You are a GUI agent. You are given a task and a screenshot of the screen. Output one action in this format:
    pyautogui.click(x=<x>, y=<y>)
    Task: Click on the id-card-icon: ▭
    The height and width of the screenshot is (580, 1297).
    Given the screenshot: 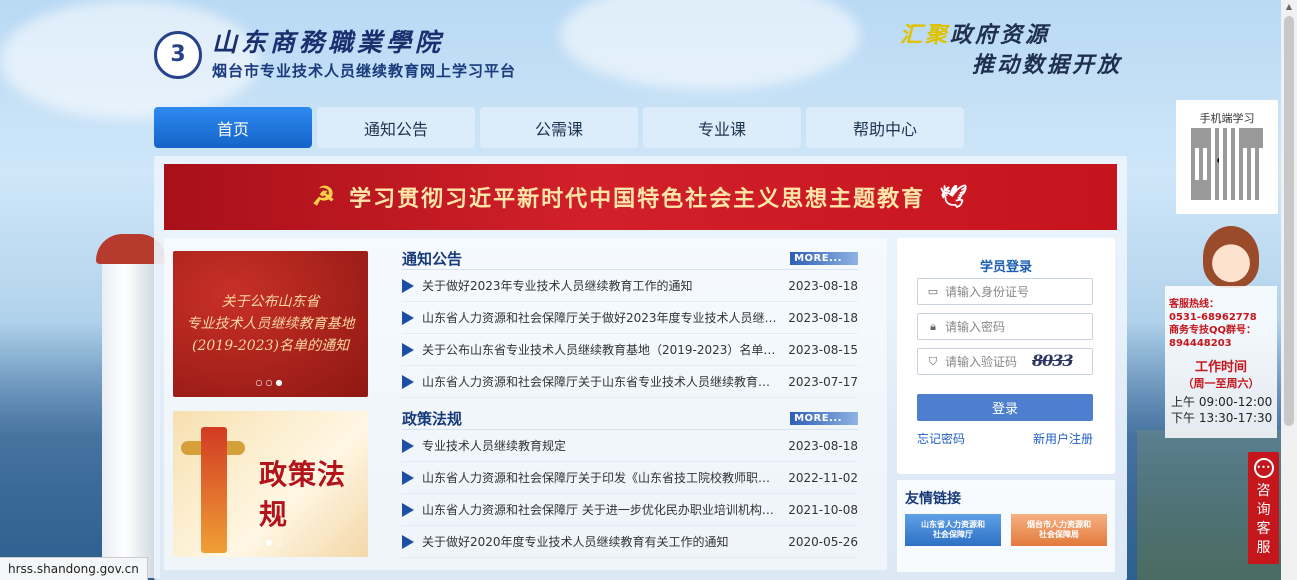 What is the action you would take?
    pyautogui.click(x=933, y=291)
    